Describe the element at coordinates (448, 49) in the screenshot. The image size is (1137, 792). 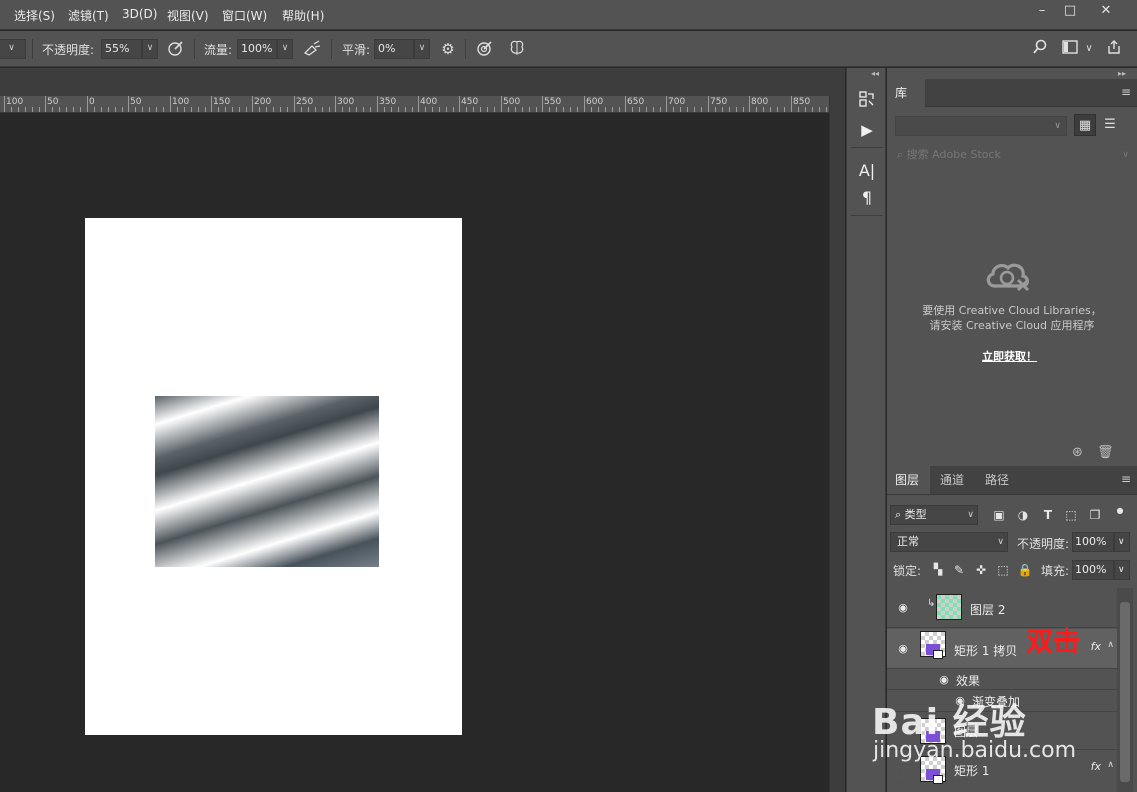
I see `gear-icon: ⚙` at that location.